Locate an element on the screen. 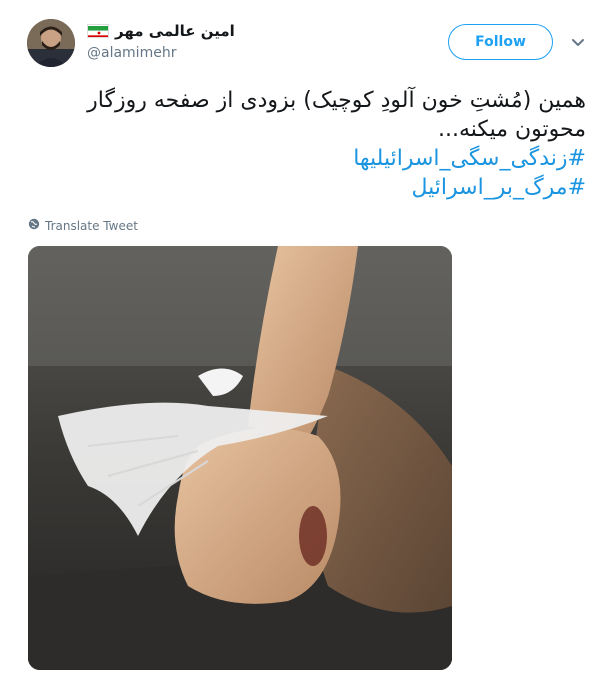 The width and height of the screenshot is (611, 679). username: @alamimehr is located at coordinates (161, 53).